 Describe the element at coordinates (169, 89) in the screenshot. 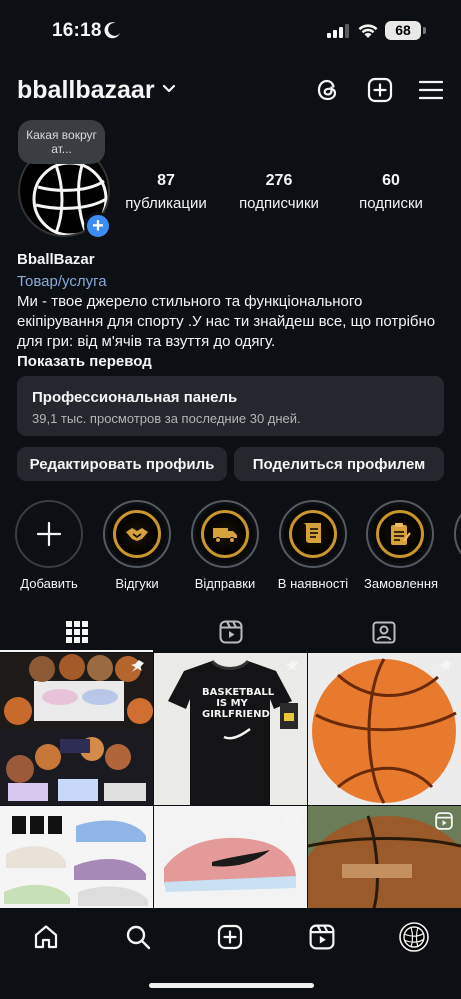

I see `chevron-down-icon` at that location.